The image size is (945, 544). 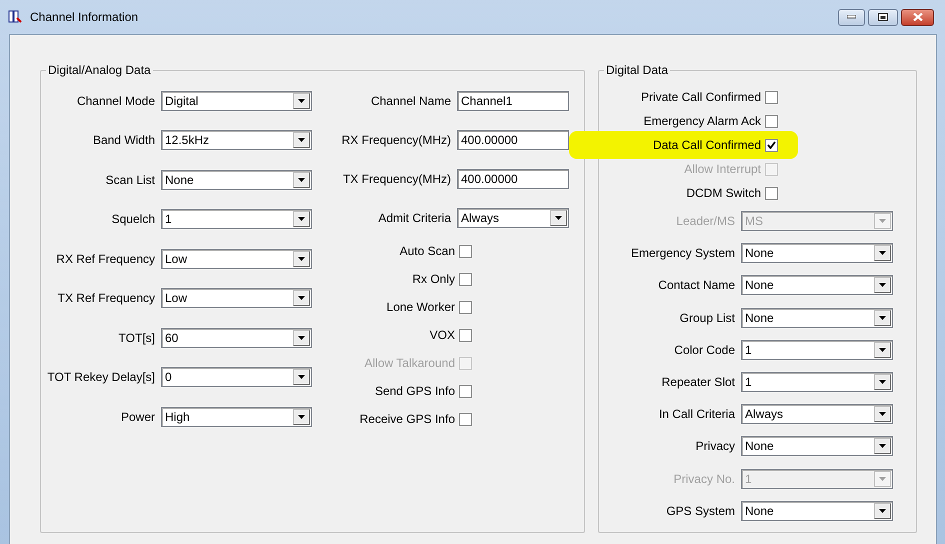 What do you see at coordinates (722, 169) in the screenshot?
I see `checkbox-label: Allow Interrupt` at bounding box center [722, 169].